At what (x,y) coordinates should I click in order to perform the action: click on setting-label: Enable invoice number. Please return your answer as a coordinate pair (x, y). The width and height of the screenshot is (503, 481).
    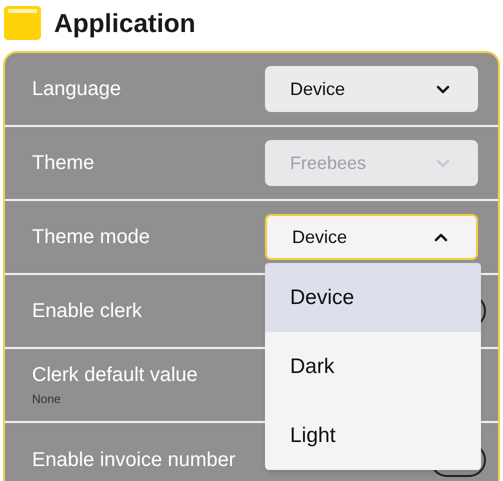
    Looking at the image, I should click on (134, 460).